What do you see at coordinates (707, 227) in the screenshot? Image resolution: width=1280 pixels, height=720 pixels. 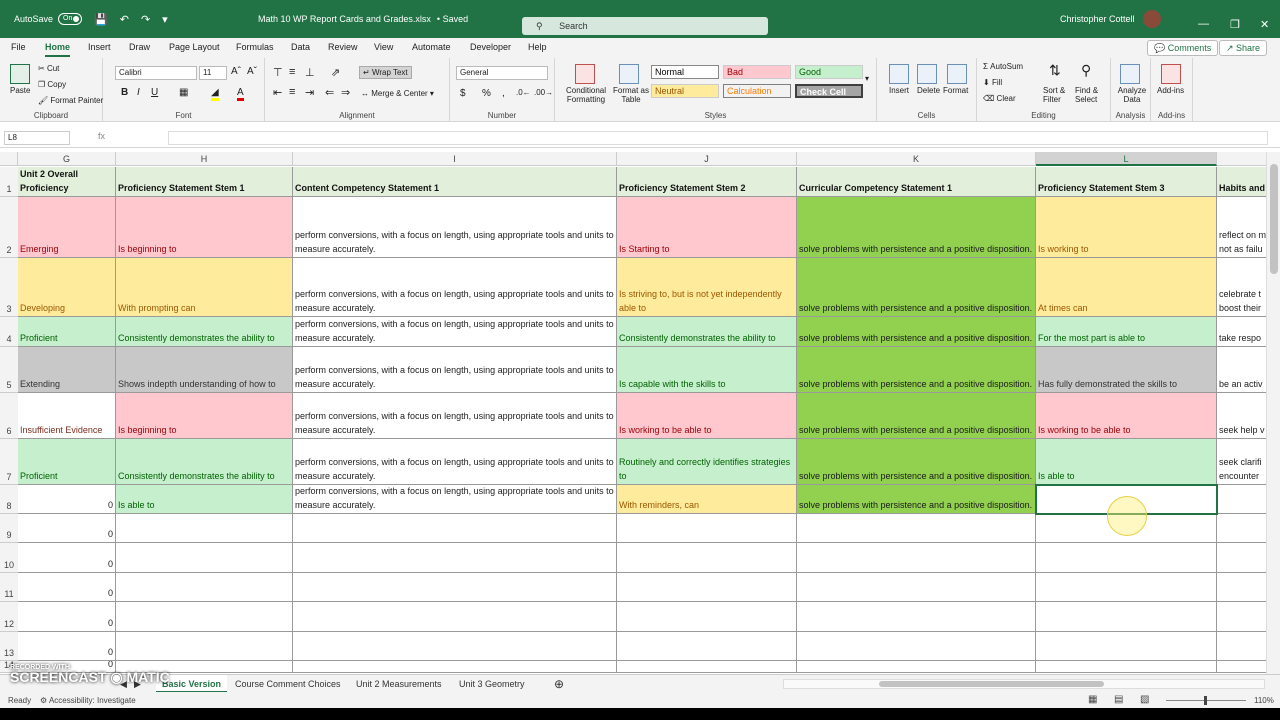 I see `cell-j2: Is Starting to` at bounding box center [707, 227].